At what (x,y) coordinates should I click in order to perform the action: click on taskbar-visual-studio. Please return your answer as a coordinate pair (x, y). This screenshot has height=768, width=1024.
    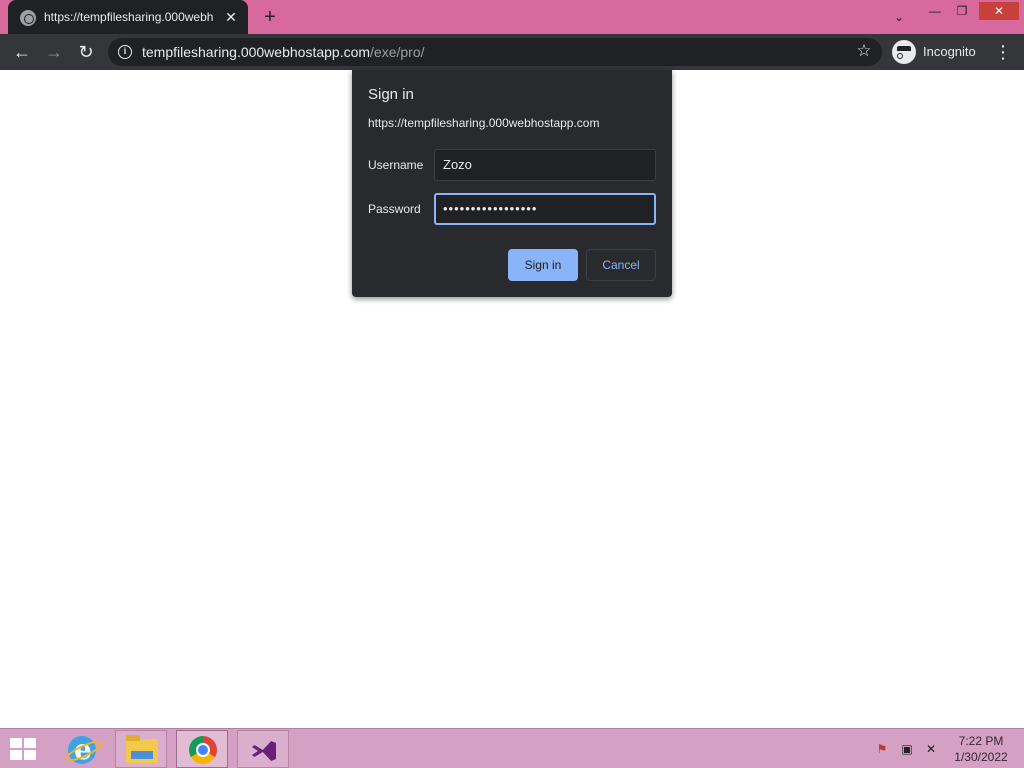
    Looking at the image, I should click on (263, 749).